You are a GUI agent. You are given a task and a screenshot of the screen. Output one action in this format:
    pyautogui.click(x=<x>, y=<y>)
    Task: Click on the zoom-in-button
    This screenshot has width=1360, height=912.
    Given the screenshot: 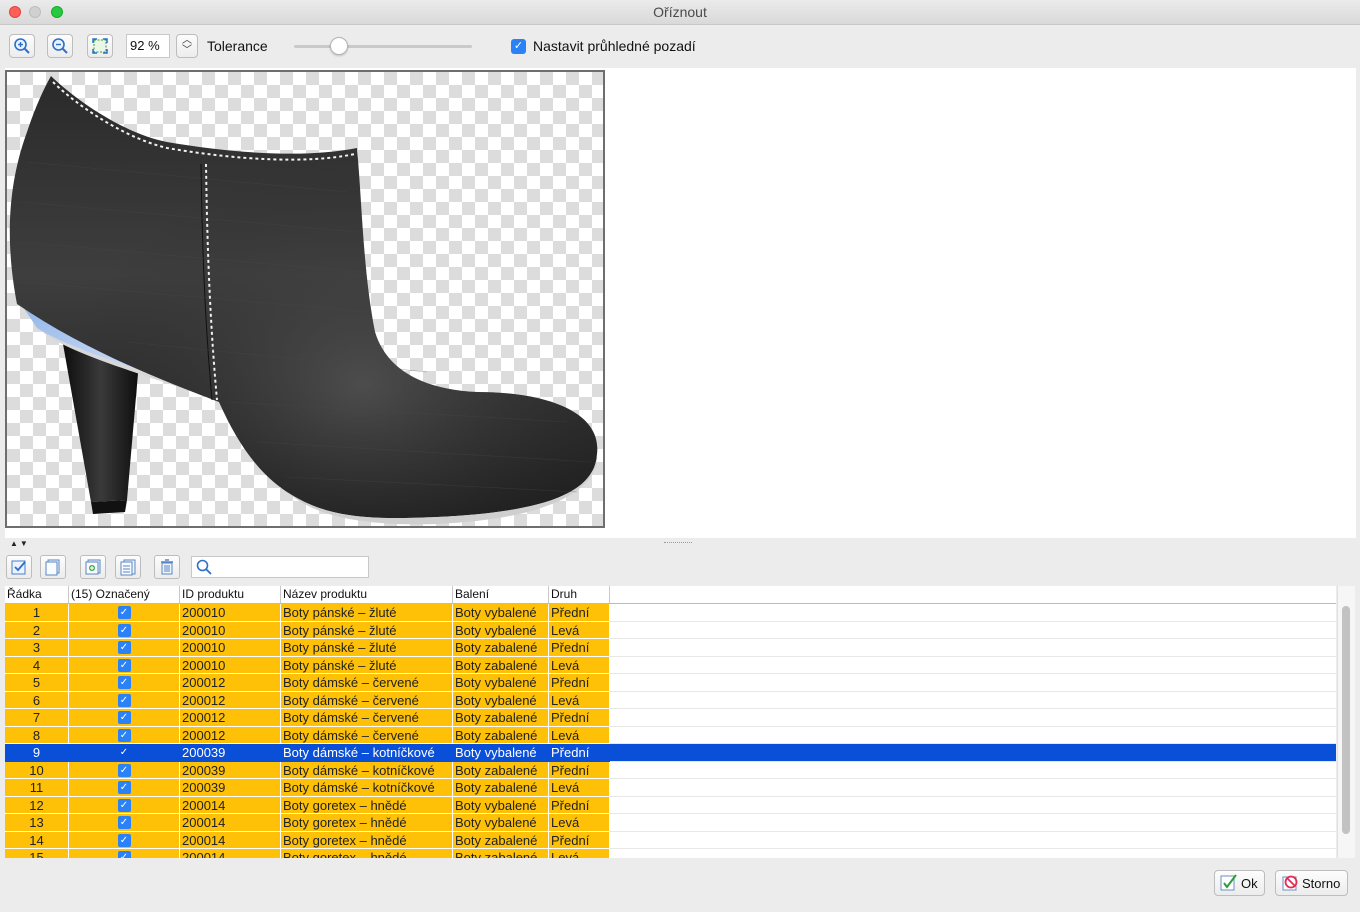 What is the action you would take?
    pyautogui.click(x=22, y=46)
    